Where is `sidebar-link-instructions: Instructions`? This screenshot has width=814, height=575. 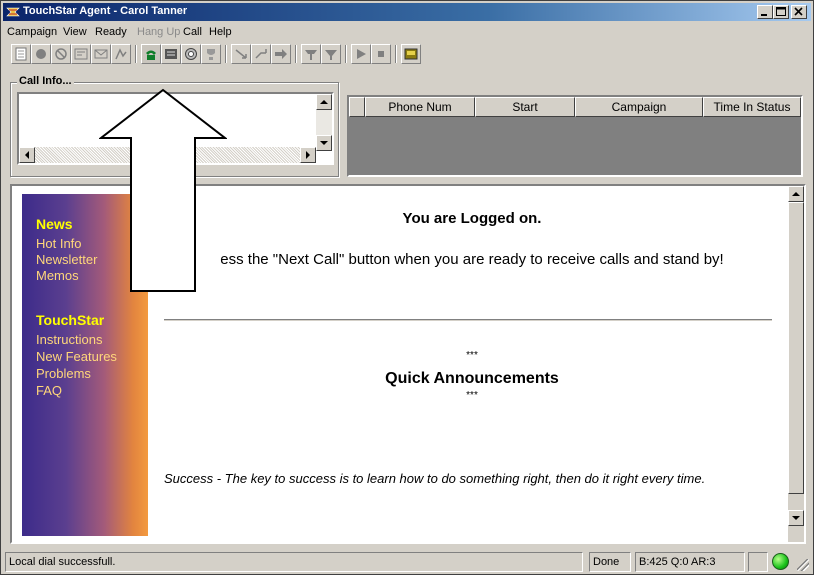 sidebar-link-instructions: Instructions is located at coordinates (69, 339).